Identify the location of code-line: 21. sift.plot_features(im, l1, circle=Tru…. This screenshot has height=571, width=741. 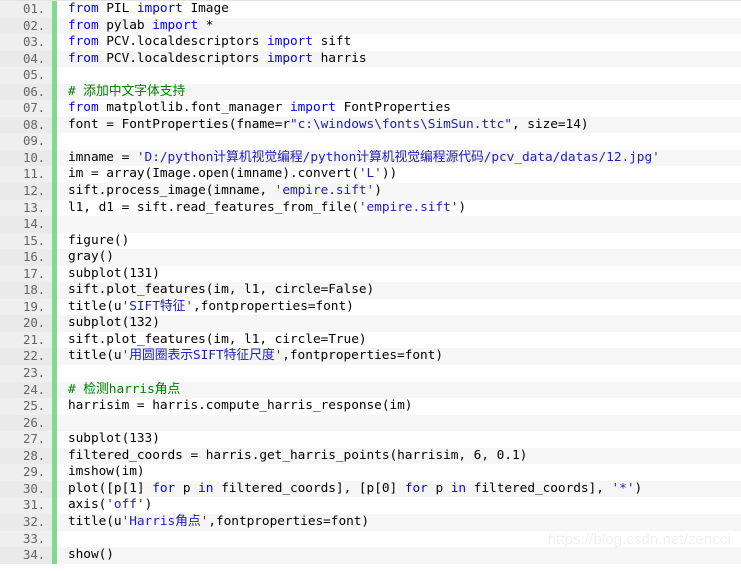
(370, 340).